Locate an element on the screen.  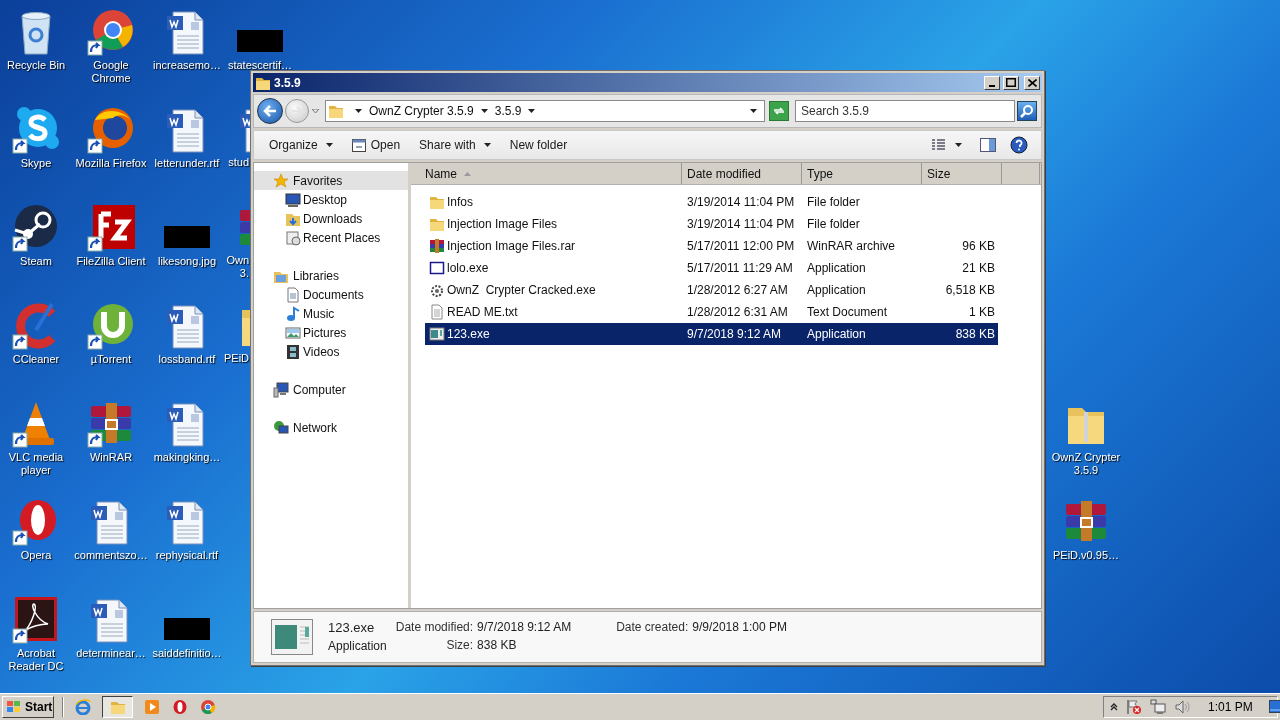
file-row: 123.exe 9/7/2018 9:12 AM Application 838 KB is located at coordinates (711, 334).